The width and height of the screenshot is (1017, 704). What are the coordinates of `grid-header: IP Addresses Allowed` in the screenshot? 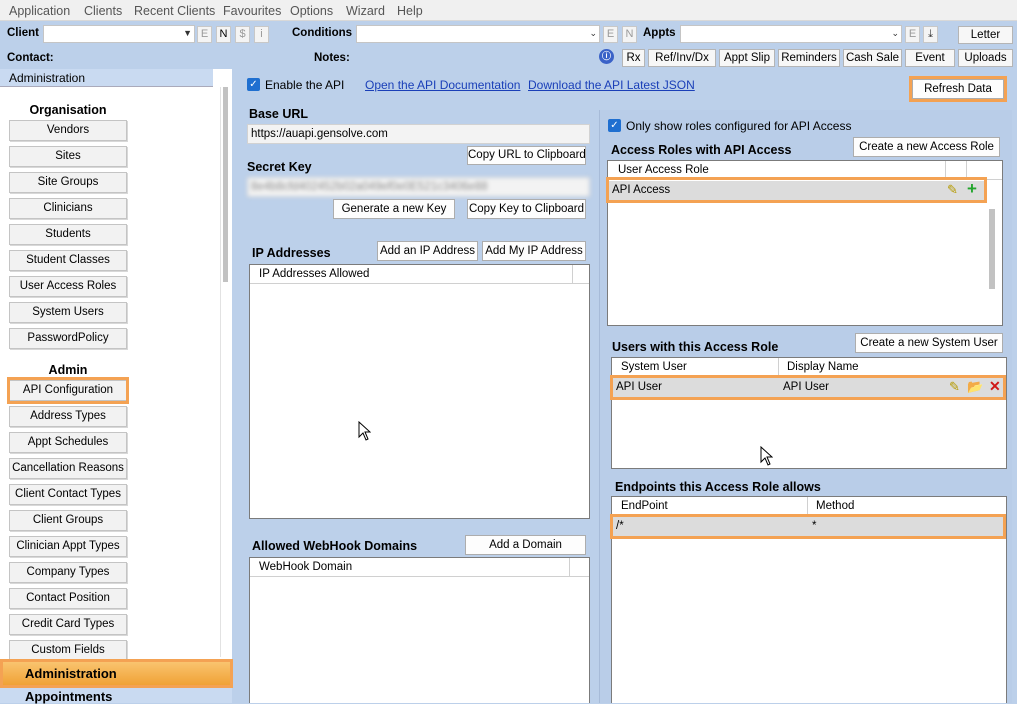 It's located at (419, 274).